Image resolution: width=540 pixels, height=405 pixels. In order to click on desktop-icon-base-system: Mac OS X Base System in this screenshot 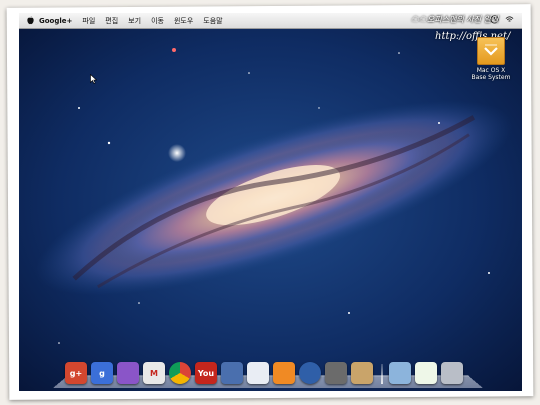, I will do `click(491, 59)`.